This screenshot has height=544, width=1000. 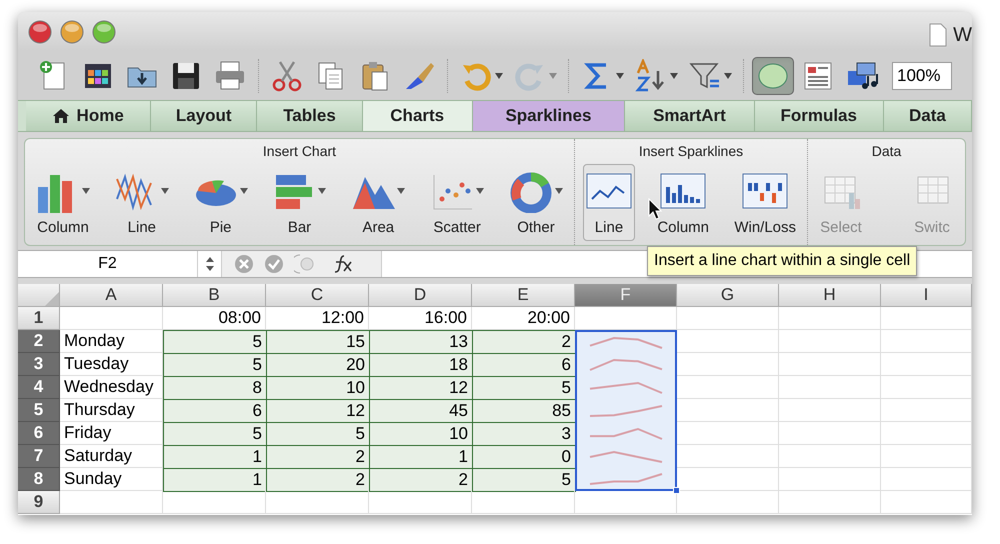 I want to click on column-header: D, so click(x=420, y=295).